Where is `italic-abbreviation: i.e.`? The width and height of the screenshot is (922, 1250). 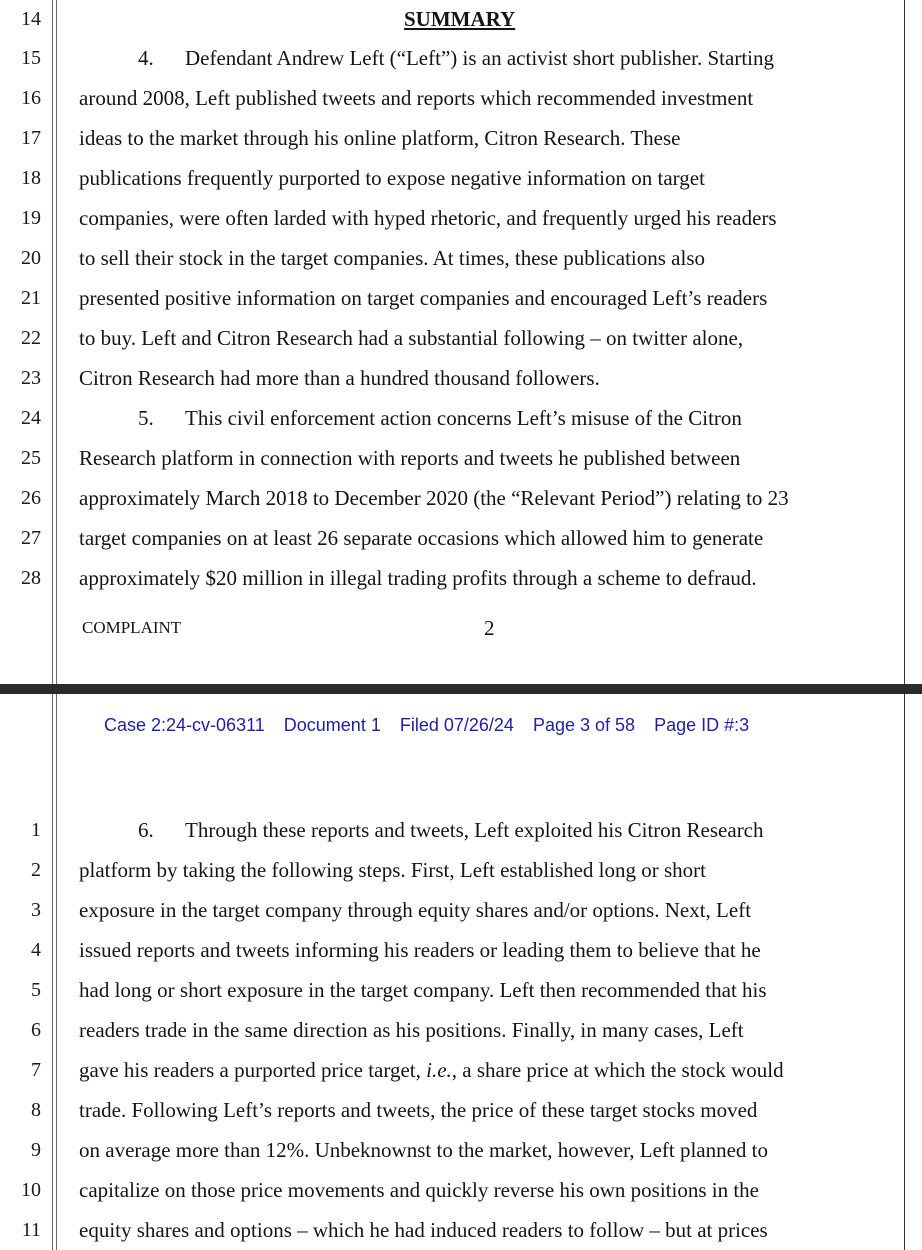
italic-abbreviation: i.e. is located at coordinates (439, 1070).